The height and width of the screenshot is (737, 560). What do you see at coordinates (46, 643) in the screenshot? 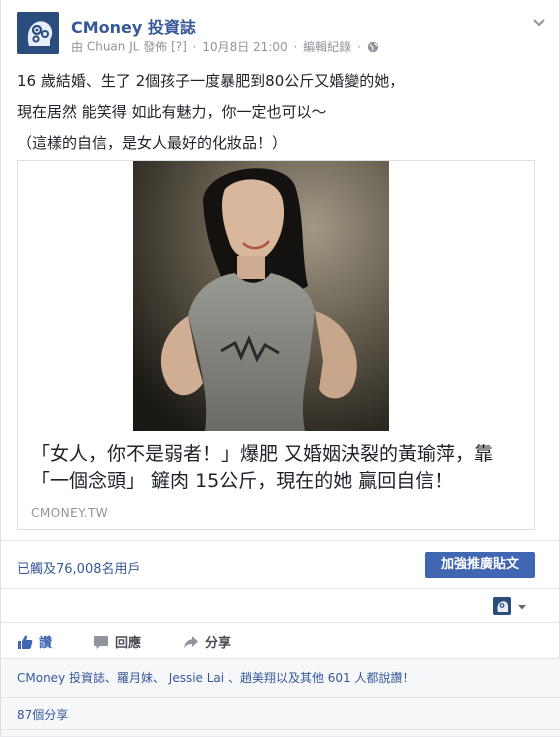
I see `like-label: 讚` at bounding box center [46, 643].